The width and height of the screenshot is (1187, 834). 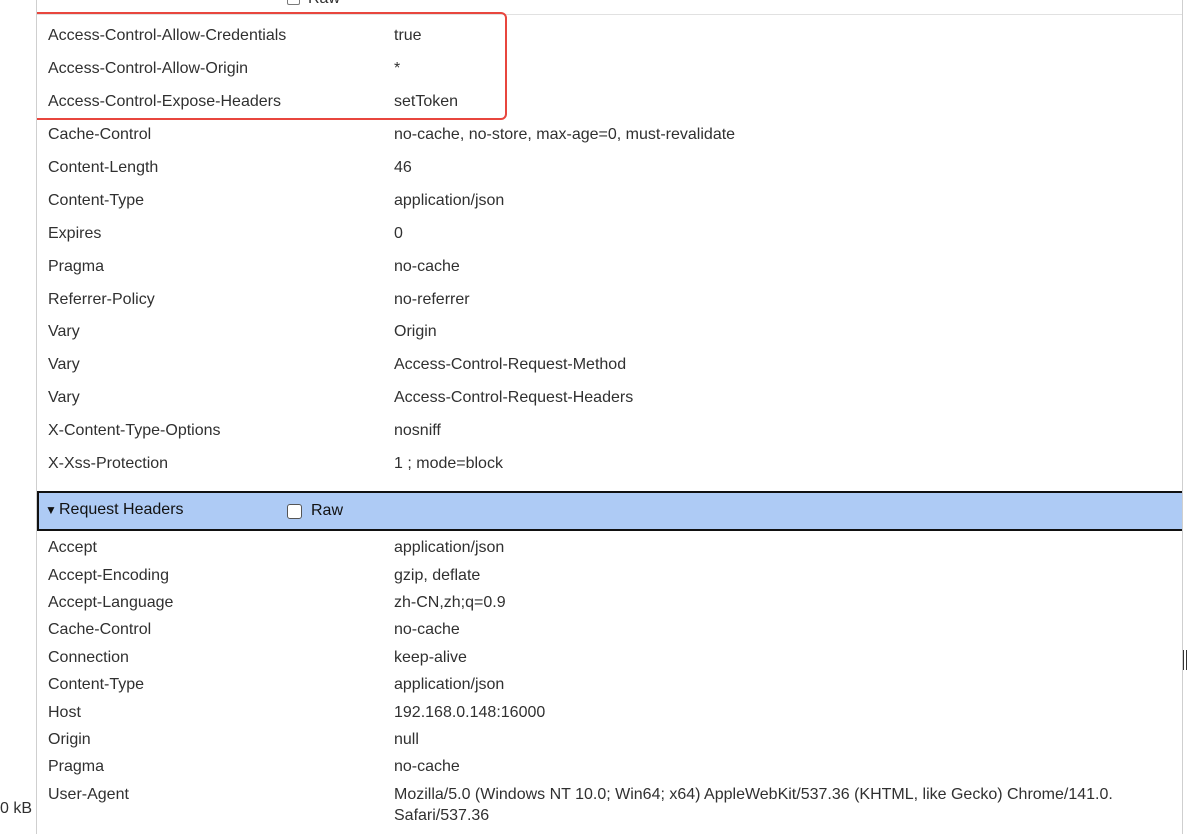 I want to click on header-name: Origin, so click(x=69, y=739).